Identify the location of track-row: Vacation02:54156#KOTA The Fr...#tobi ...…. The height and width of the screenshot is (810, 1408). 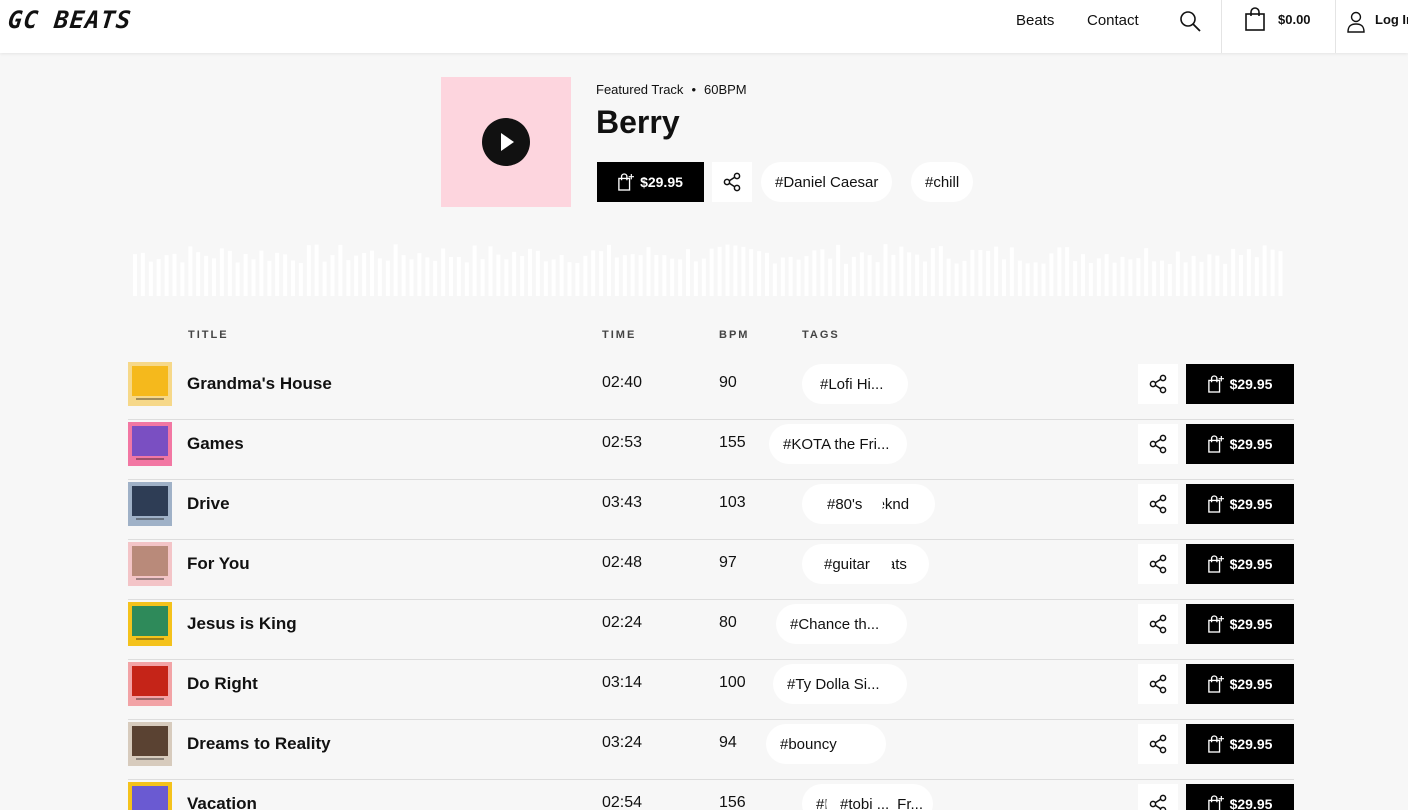
(711, 795).